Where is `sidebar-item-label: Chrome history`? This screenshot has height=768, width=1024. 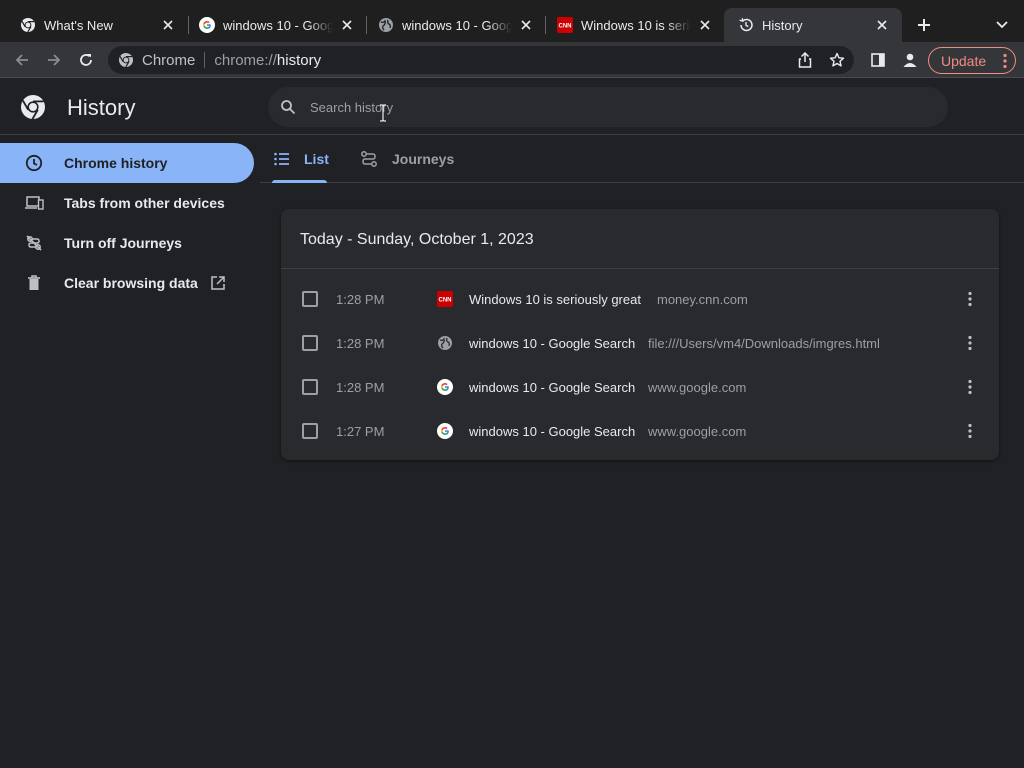
sidebar-item-label: Chrome history is located at coordinates (116, 163).